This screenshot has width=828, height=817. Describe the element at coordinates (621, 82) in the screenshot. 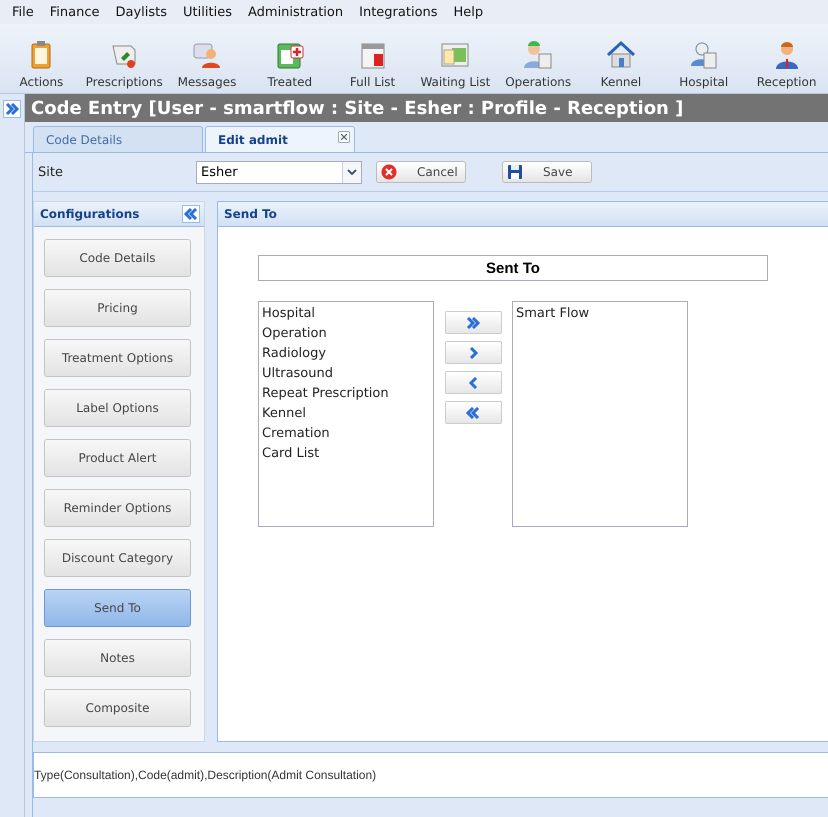

I see `toolbar-label: Kennel` at that location.